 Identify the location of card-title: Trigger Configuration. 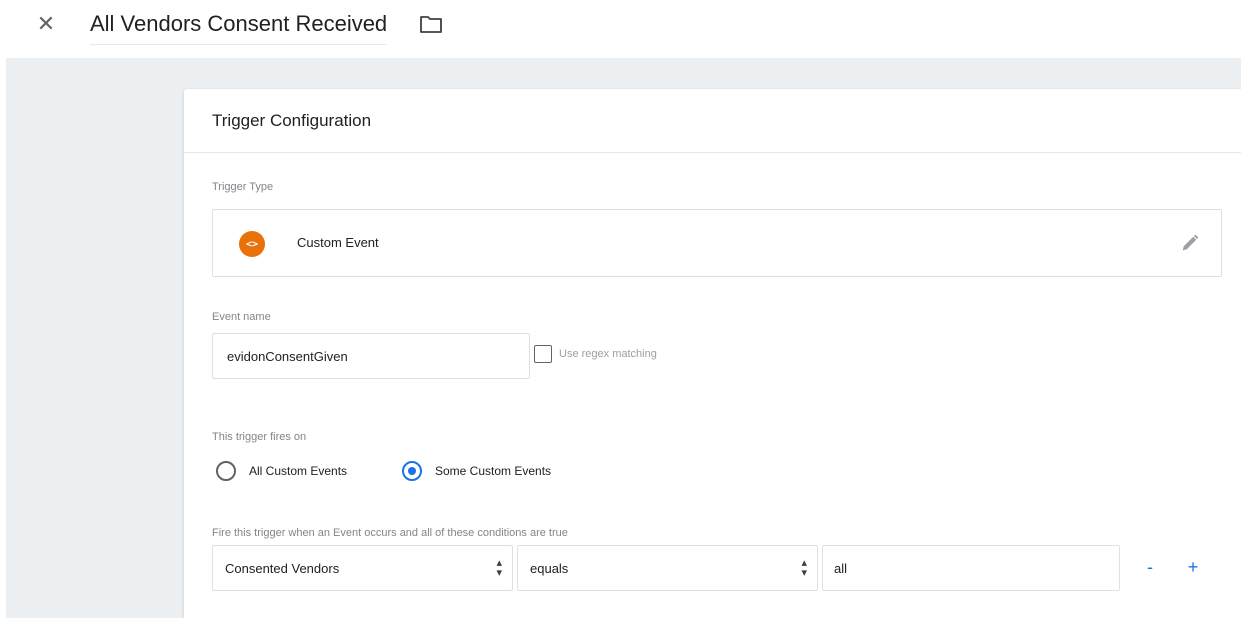
(292, 120).